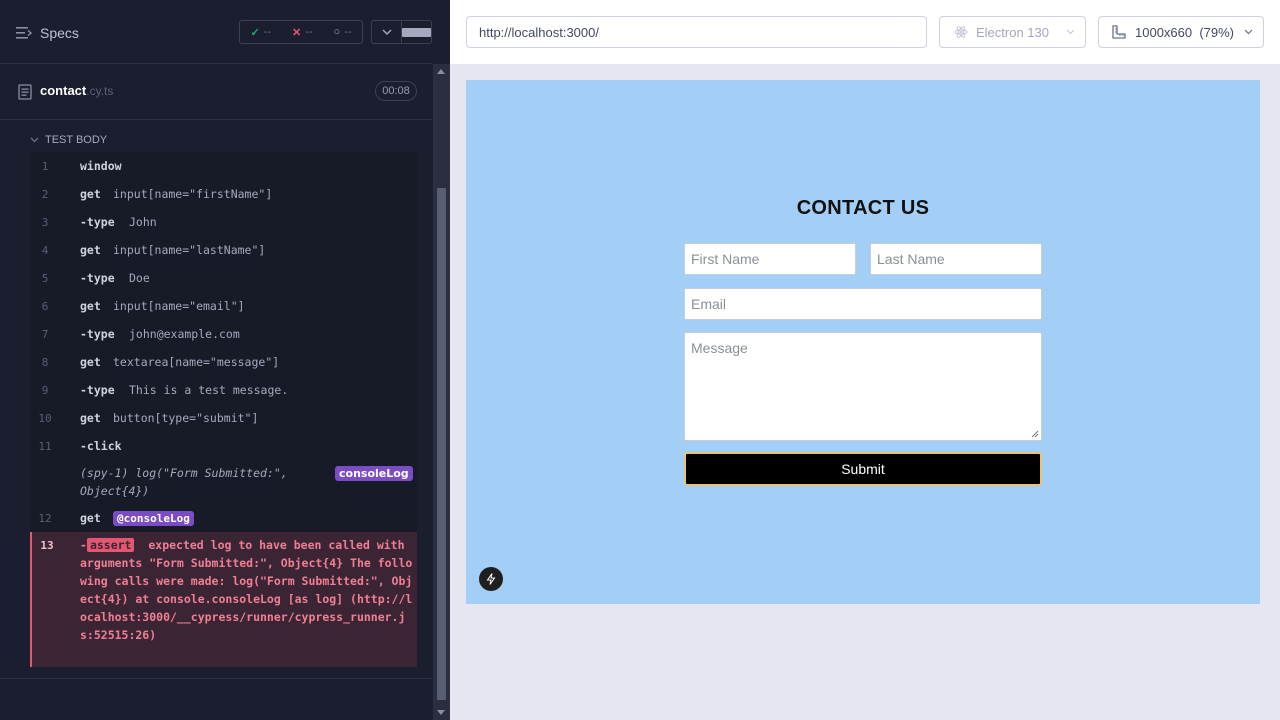  I want to click on message-textarea: Message, so click(863, 386).